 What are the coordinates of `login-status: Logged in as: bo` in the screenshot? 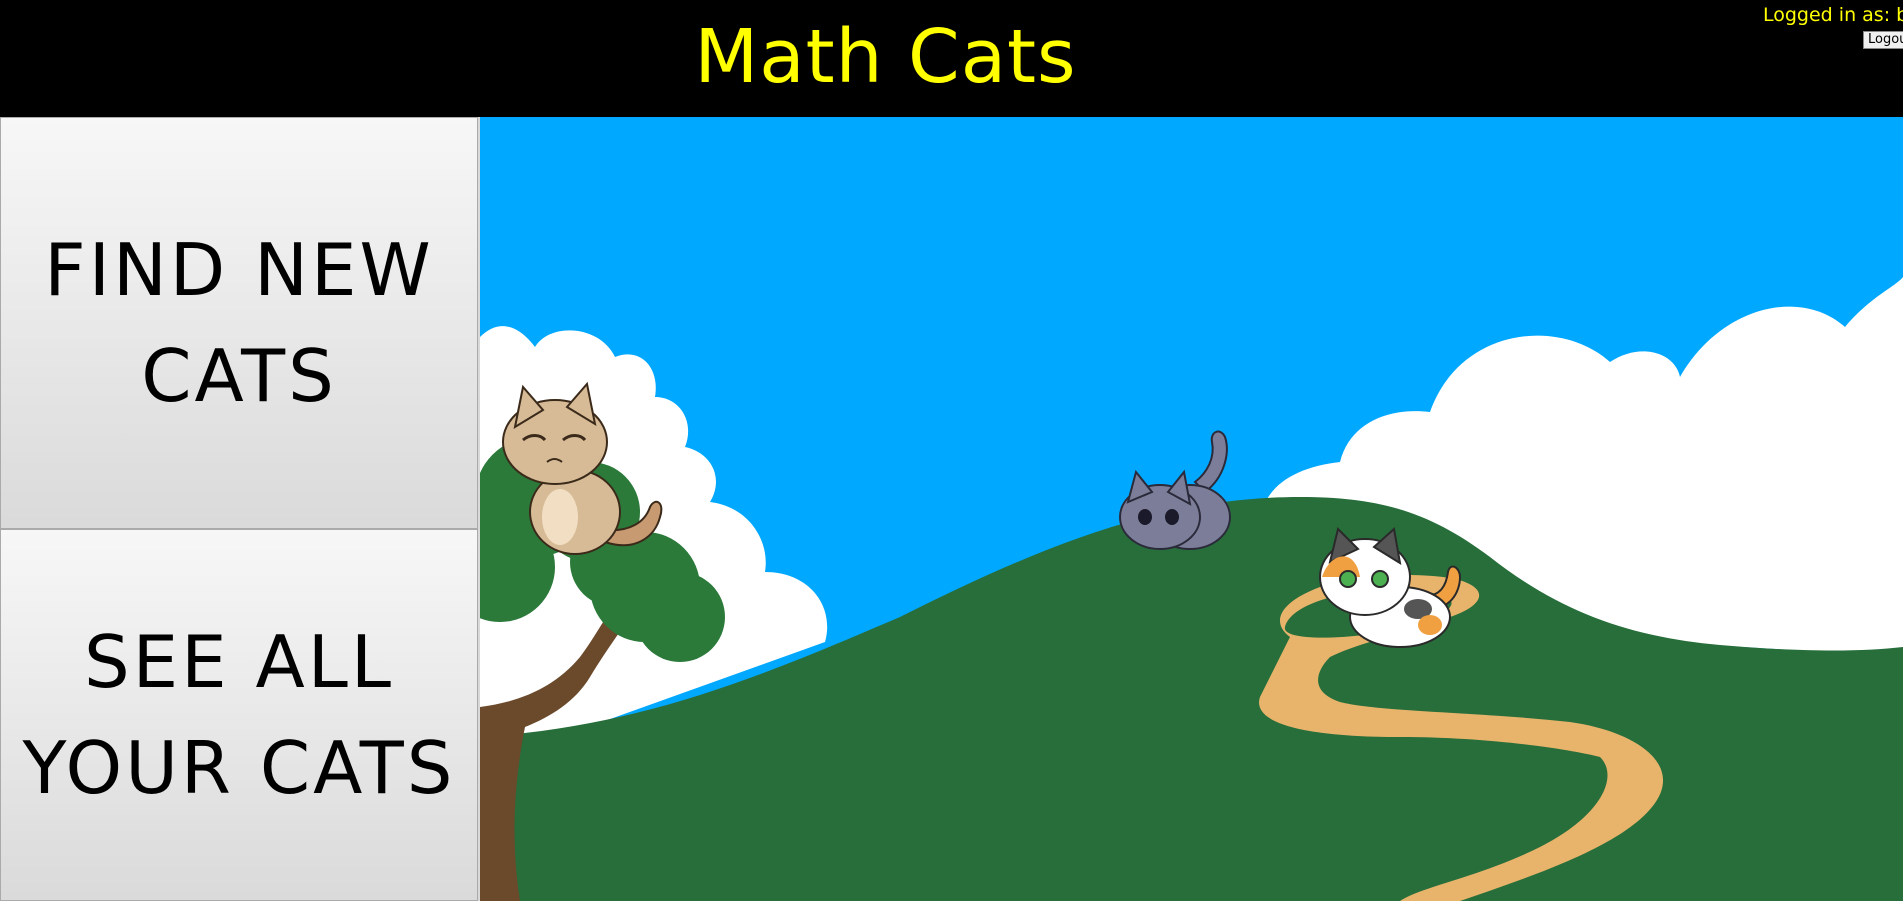 It's located at (1833, 15).